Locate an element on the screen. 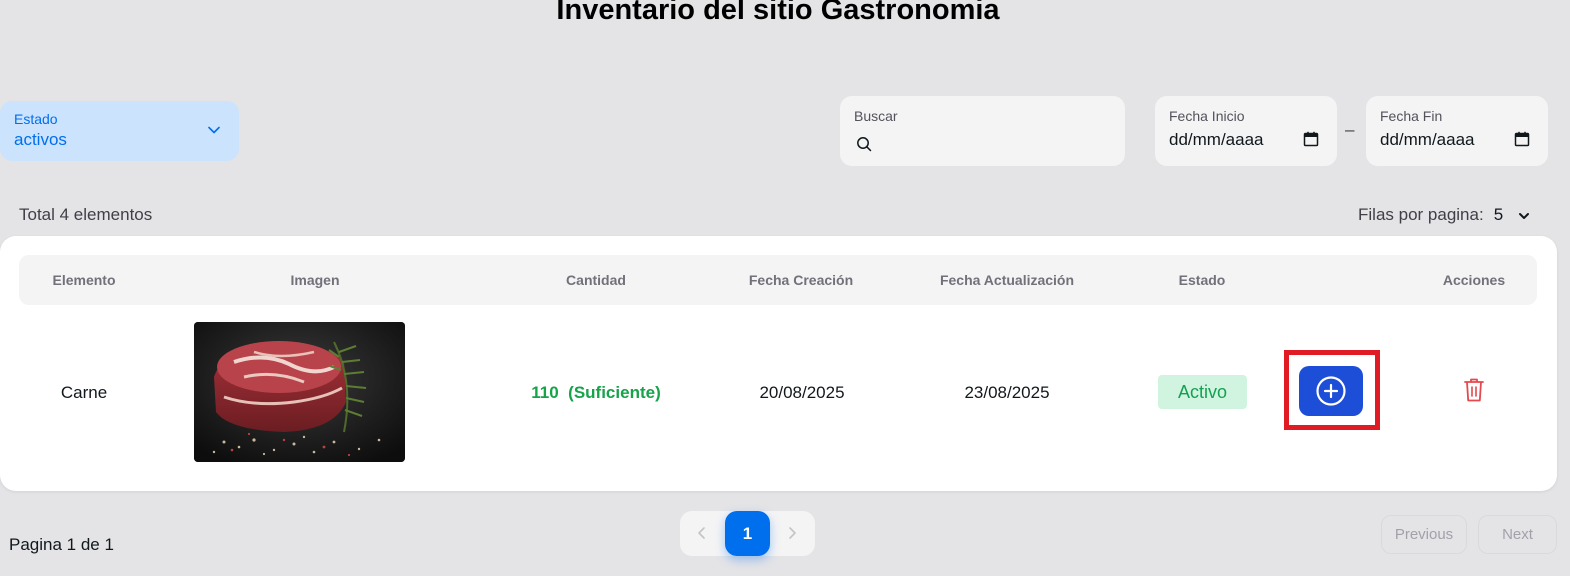 Image resolution: width=1570 pixels, height=576 pixels. chevron-left-icon is located at coordinates (702, 533).